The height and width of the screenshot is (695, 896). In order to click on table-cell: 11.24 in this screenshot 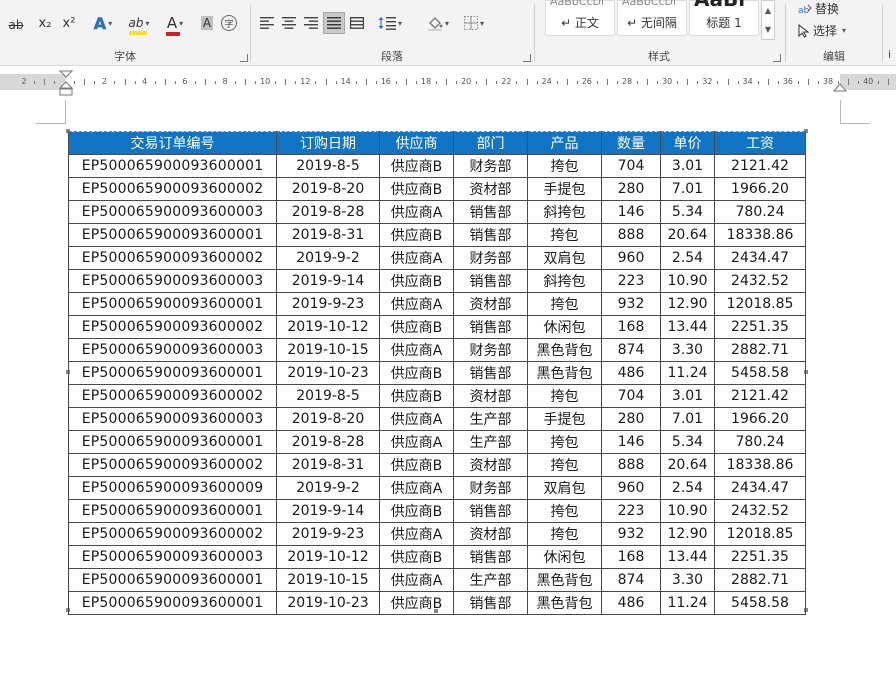, I will do `click(687, 603)`.